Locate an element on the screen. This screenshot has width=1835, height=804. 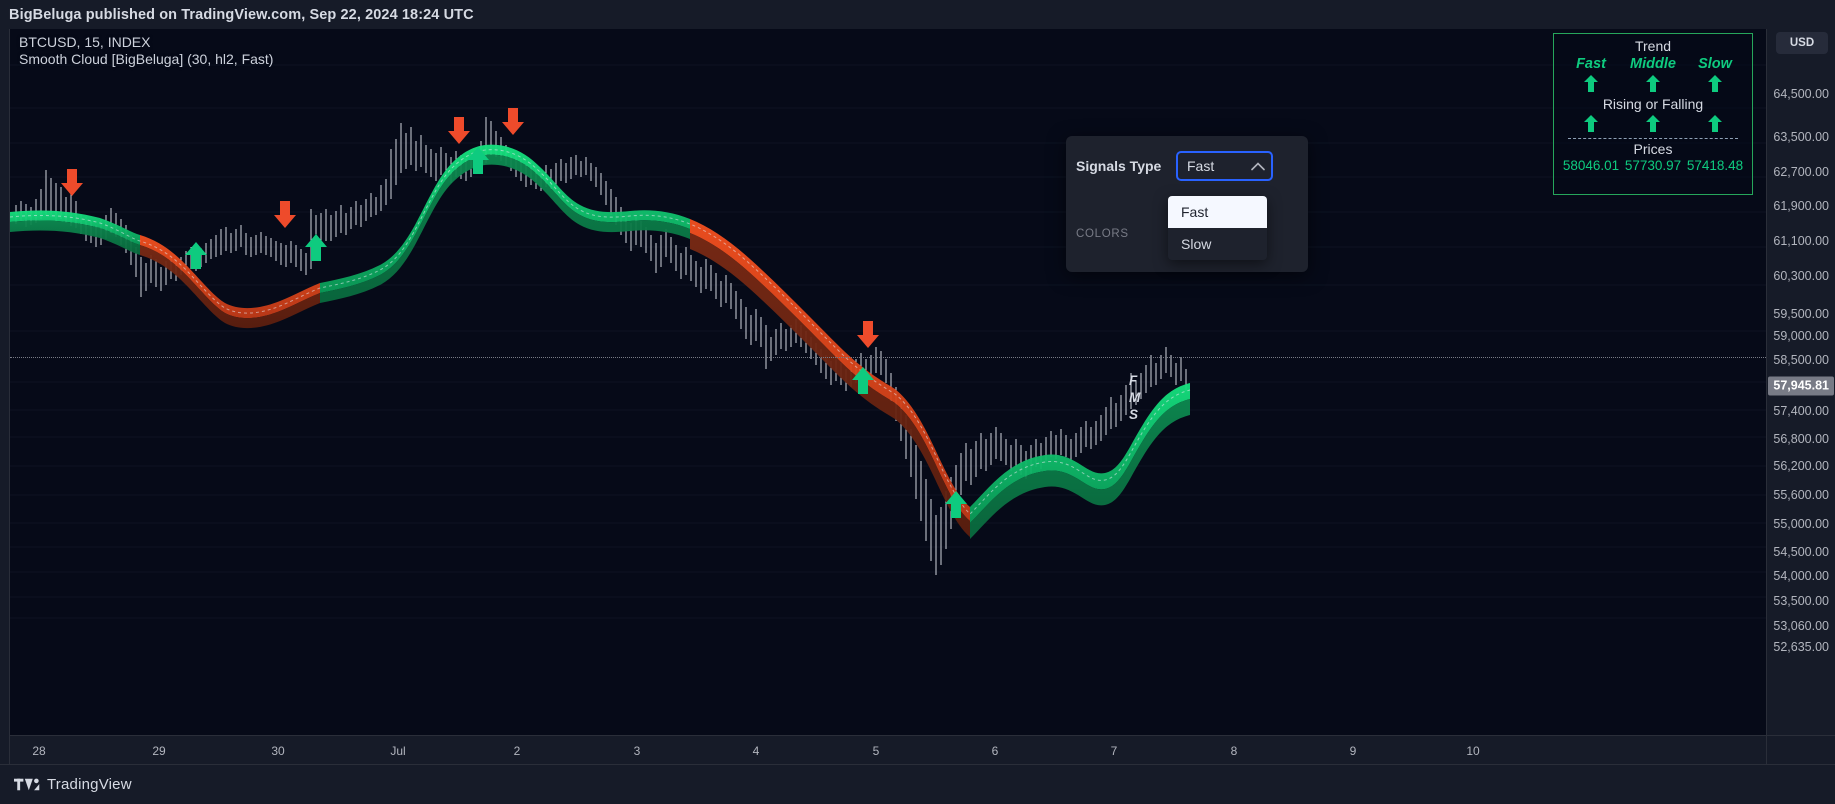
trend-column-slow: Slow is located at coordinates (1715, 64).